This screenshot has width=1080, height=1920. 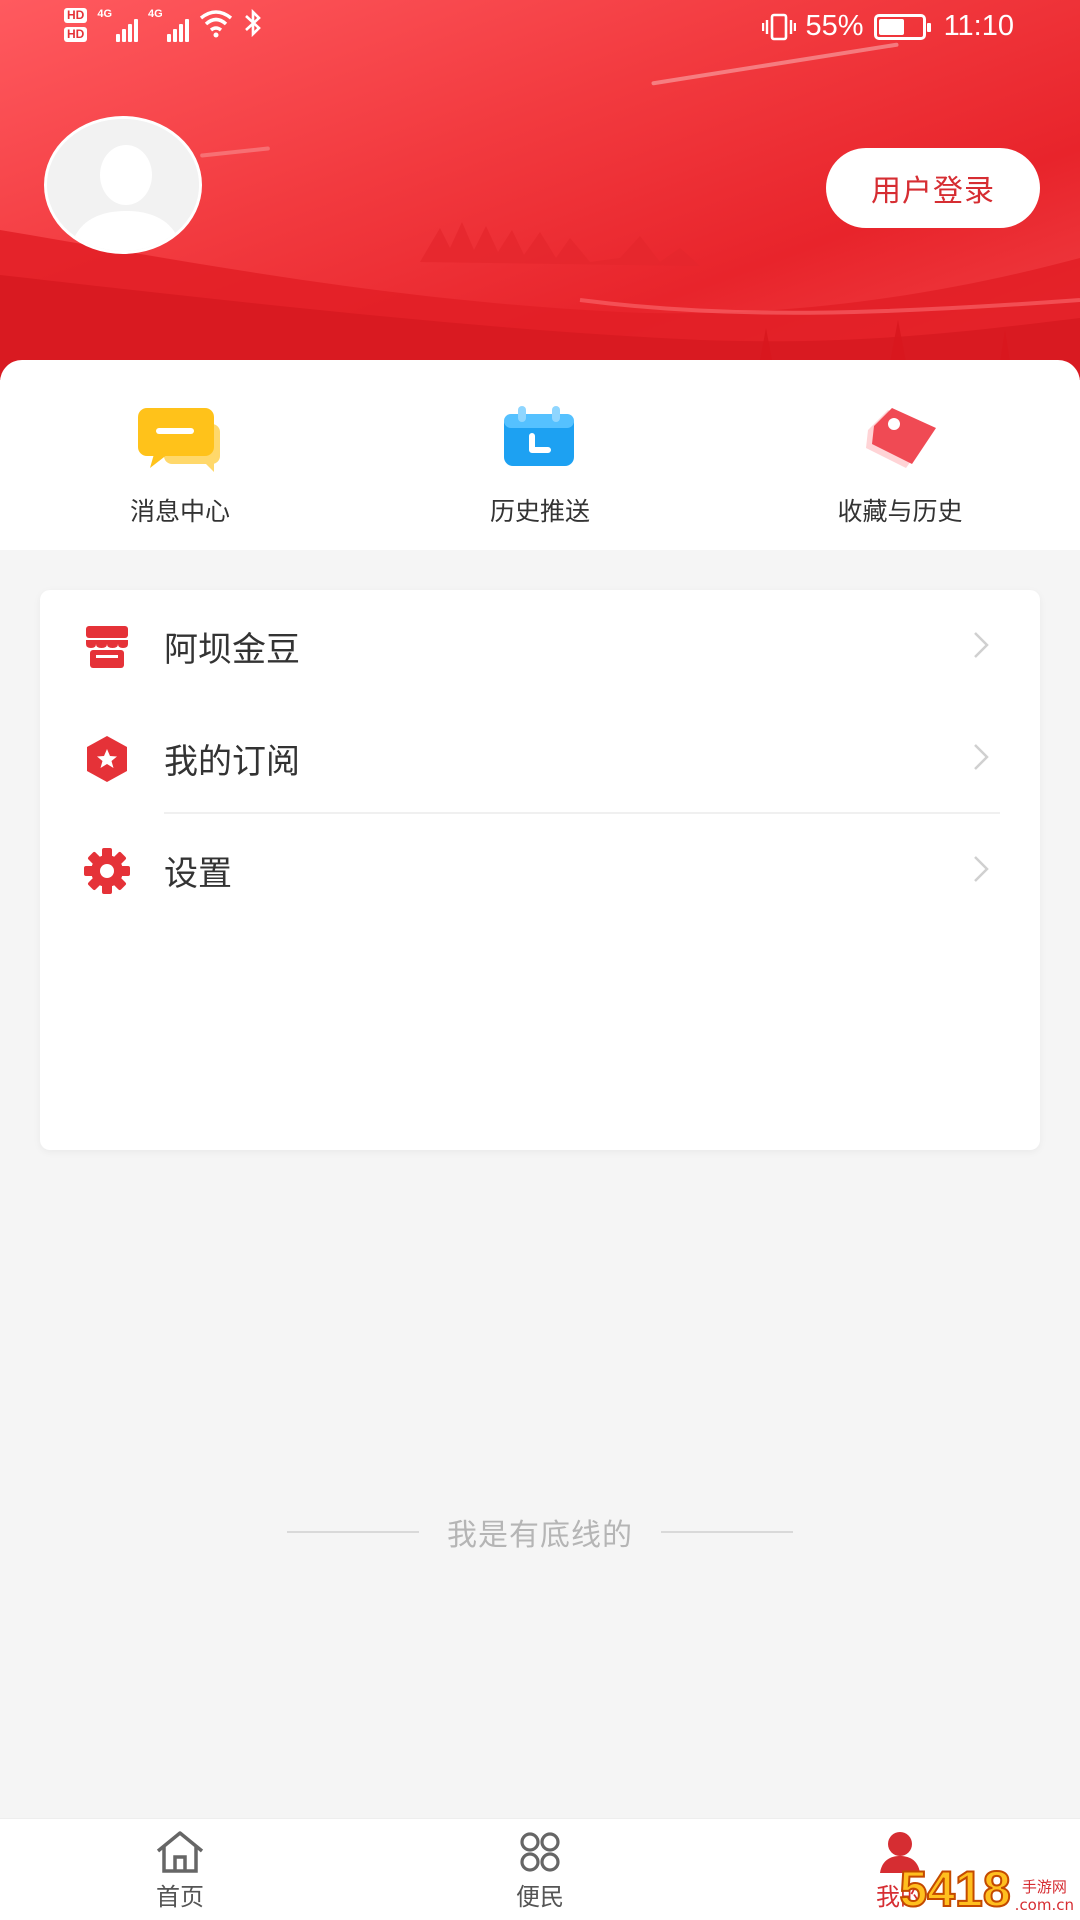 What do you see at coordinates (540, 30) in the screenshot?
I see `status-bar: HD HD 4G 4G 55% 11:10` at bounding box center [540, 30].